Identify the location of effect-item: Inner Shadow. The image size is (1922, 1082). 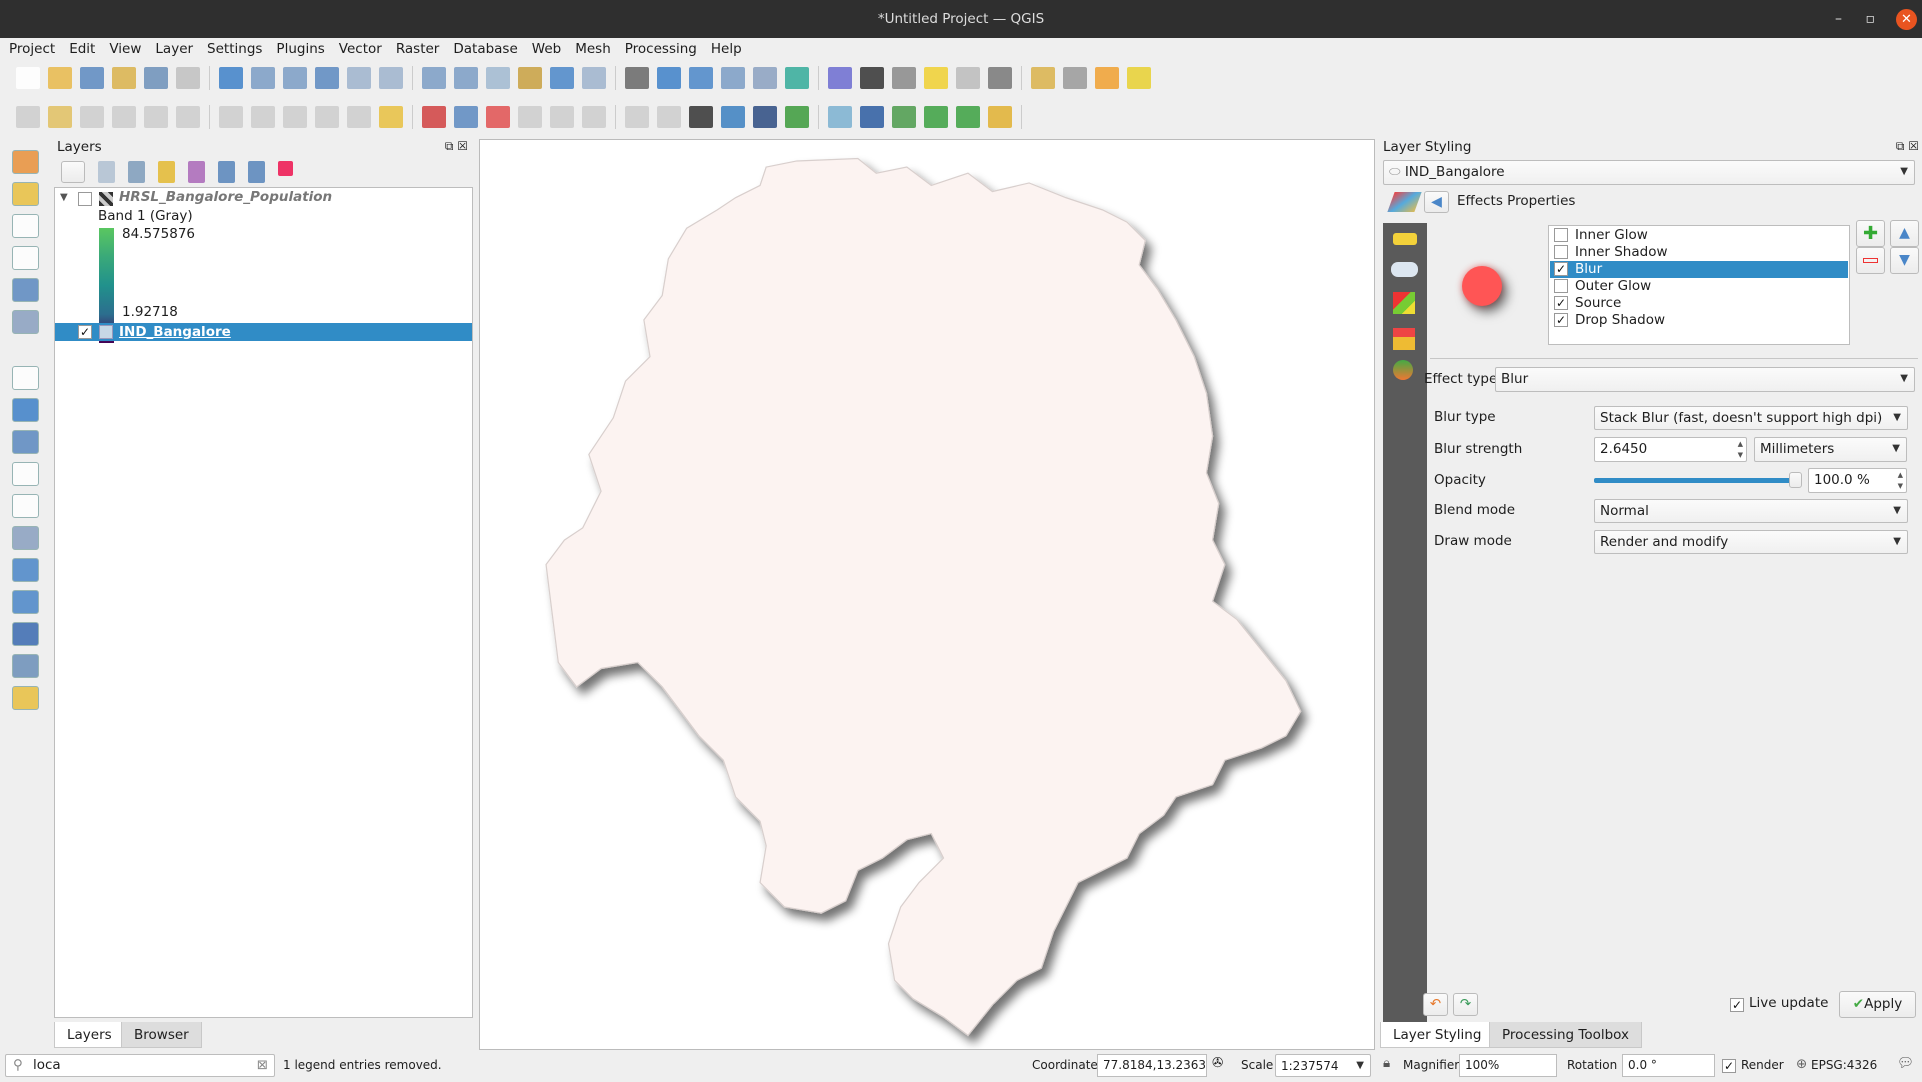
(1699, 252).